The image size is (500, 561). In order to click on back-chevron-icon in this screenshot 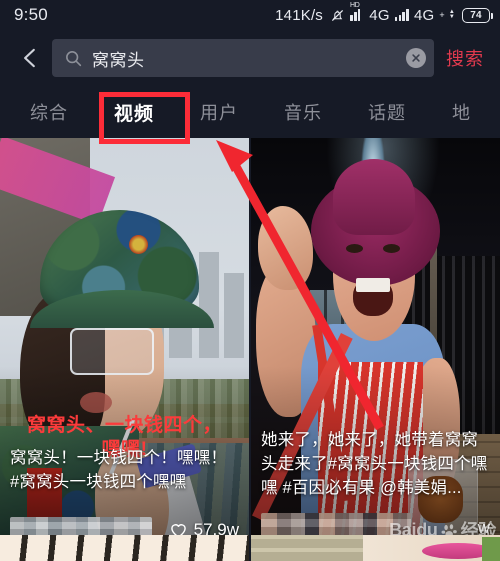, I will do `click(30, 58)`.